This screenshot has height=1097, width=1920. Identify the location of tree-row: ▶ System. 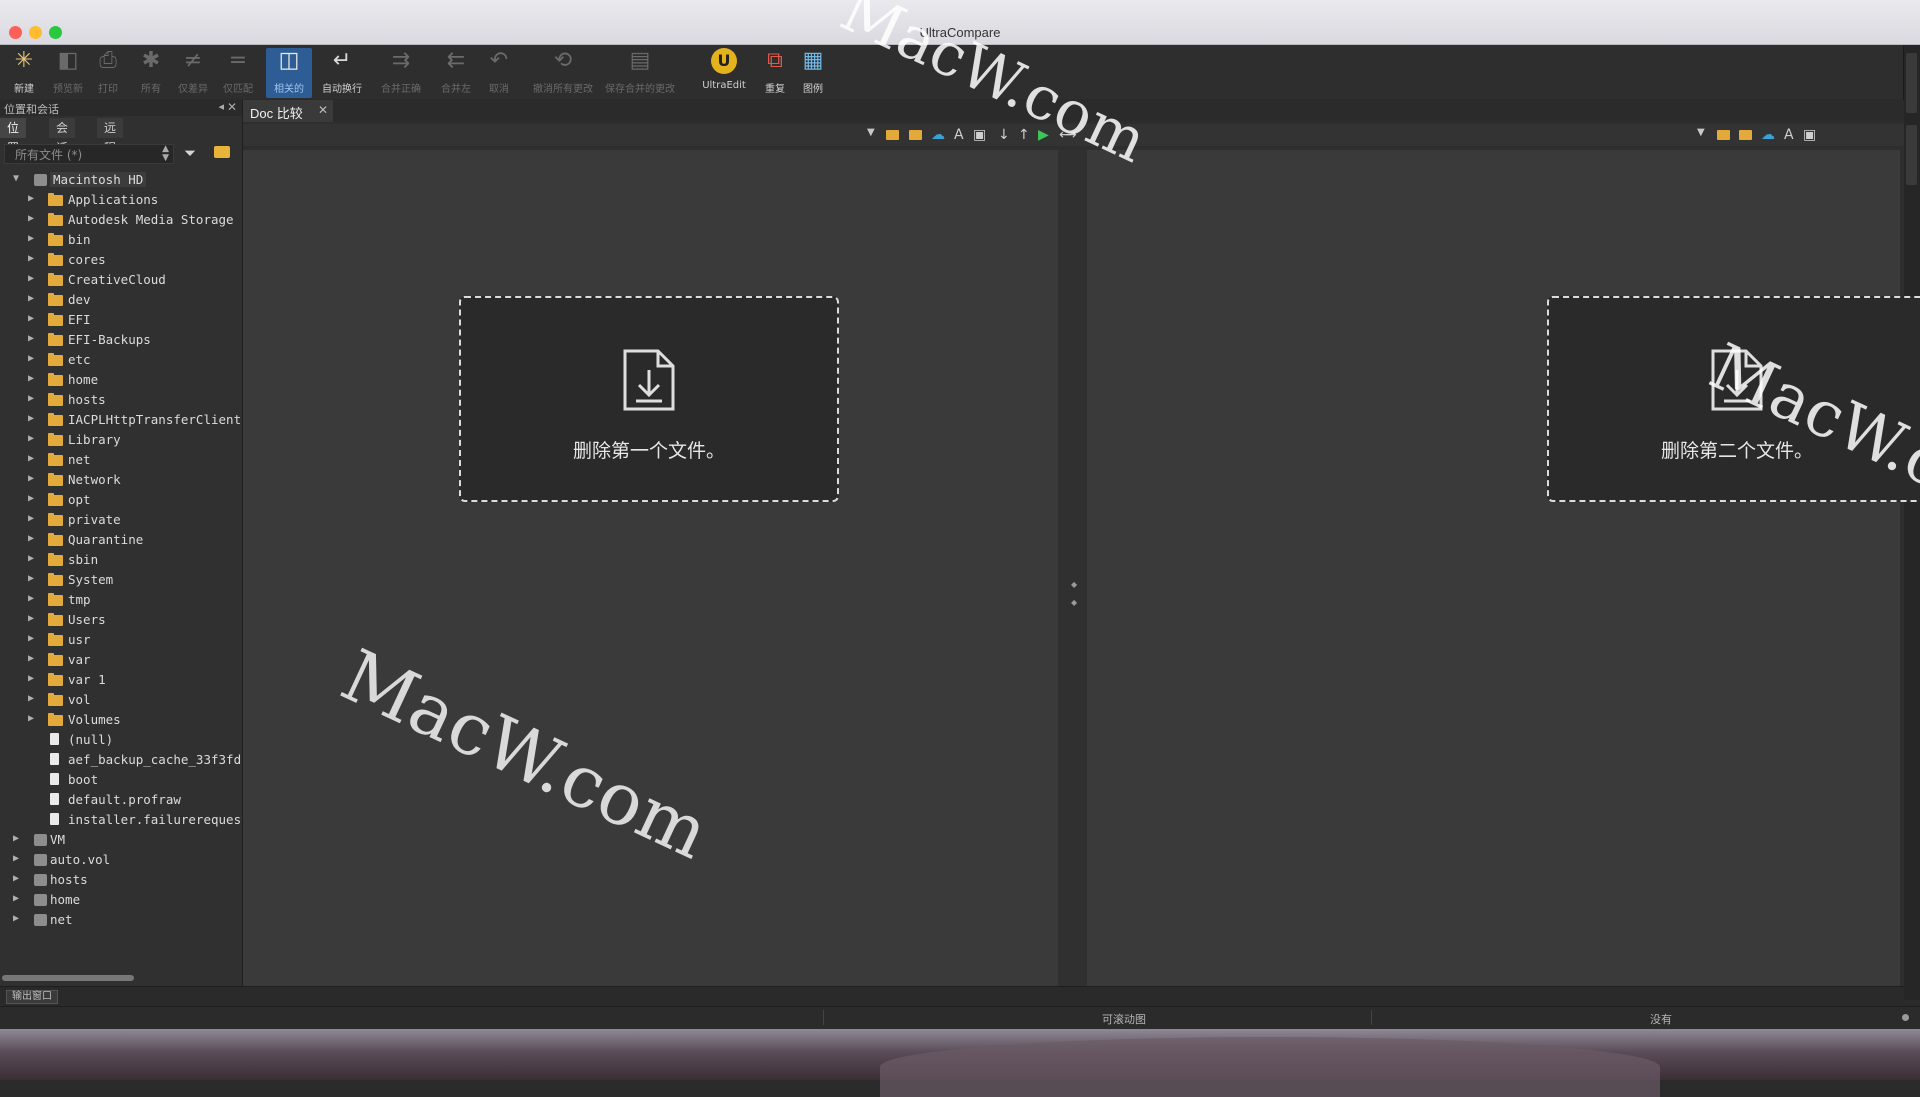
(121, 580).